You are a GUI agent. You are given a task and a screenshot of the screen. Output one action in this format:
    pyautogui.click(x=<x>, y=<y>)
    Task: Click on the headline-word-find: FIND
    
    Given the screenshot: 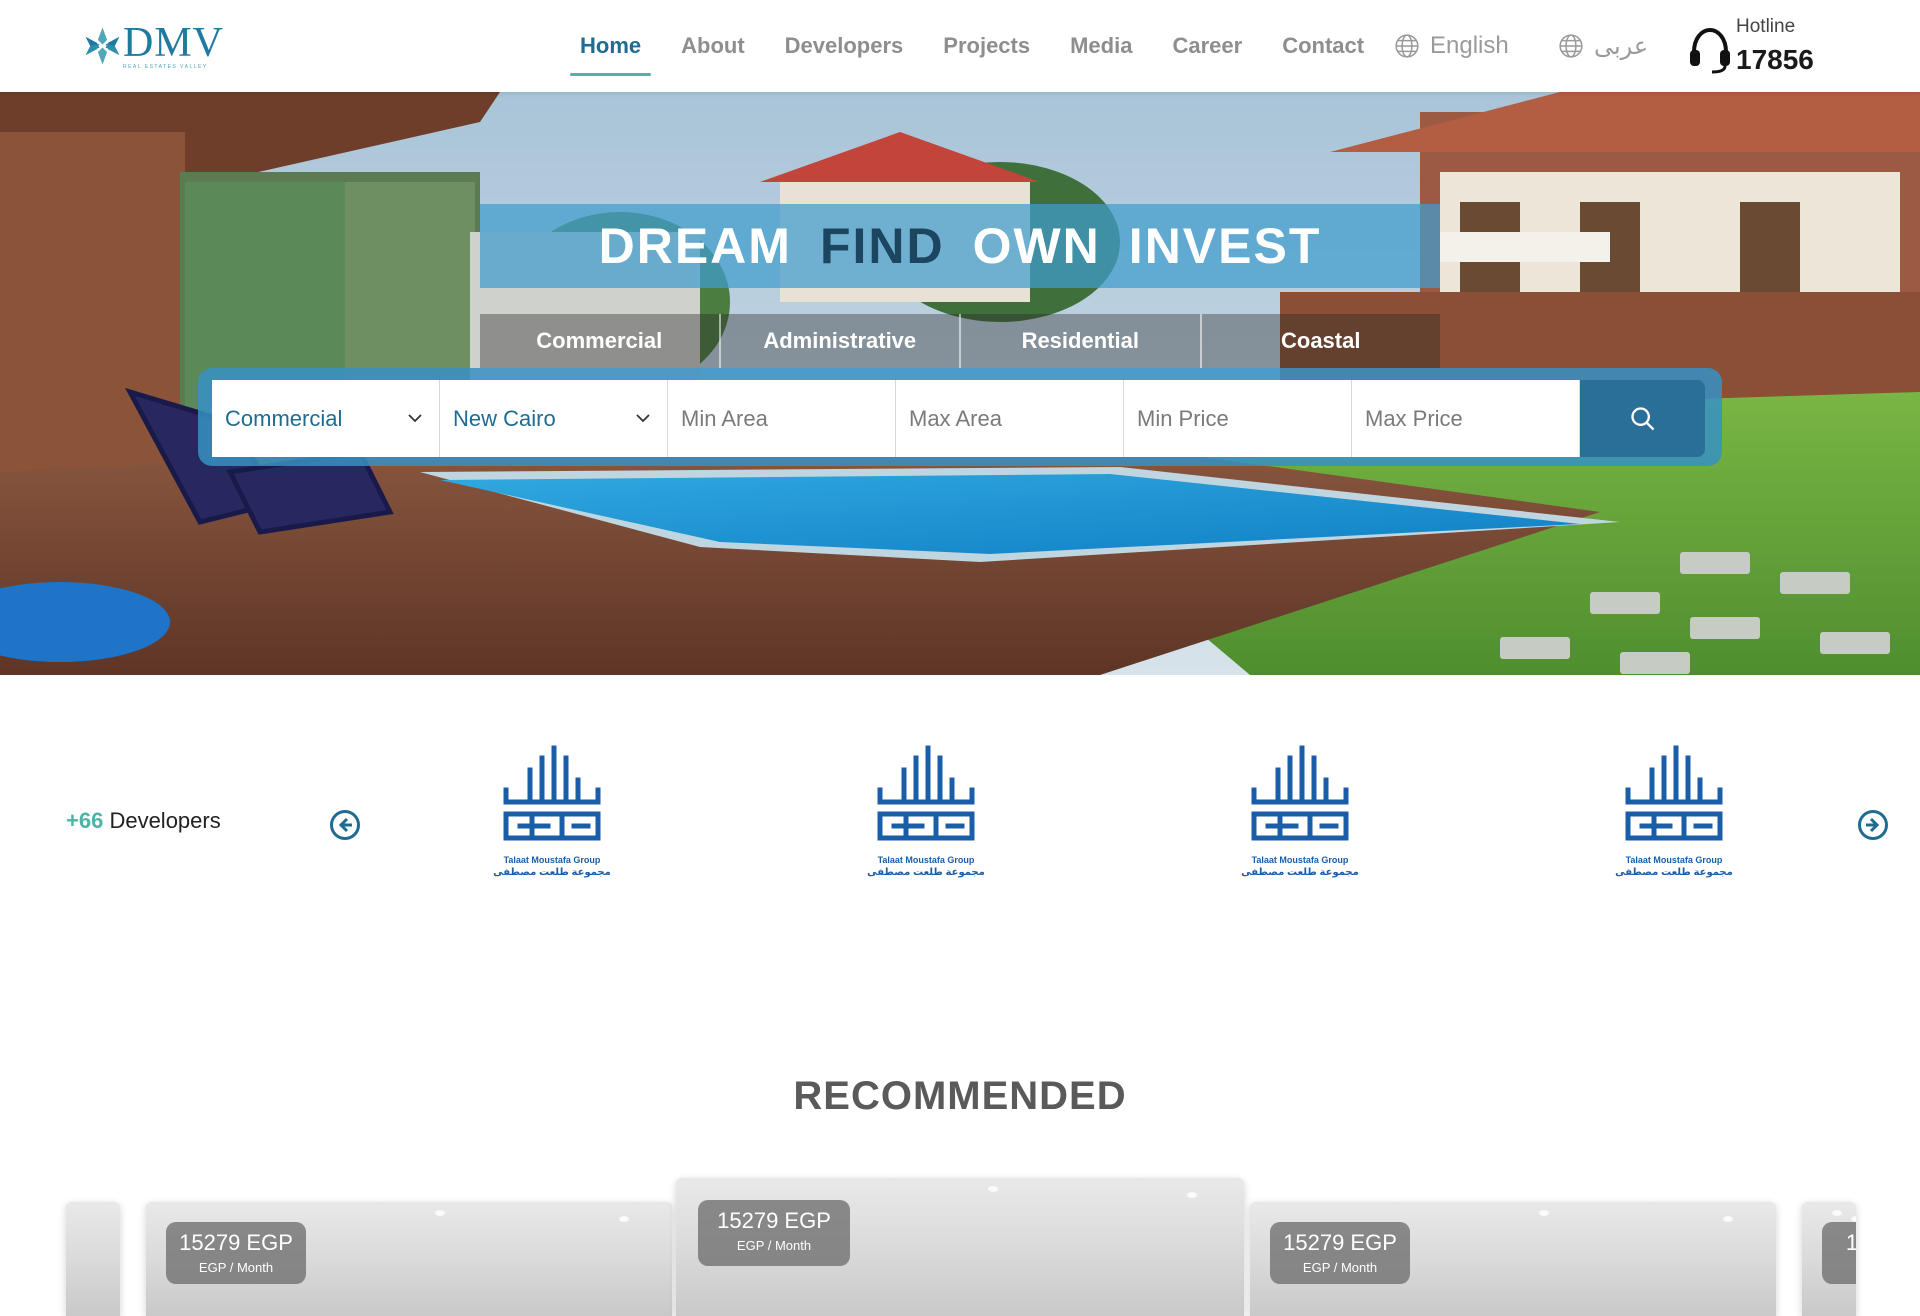 What is the action you would take?
    pyautogui.click(x=882, y=246)
    